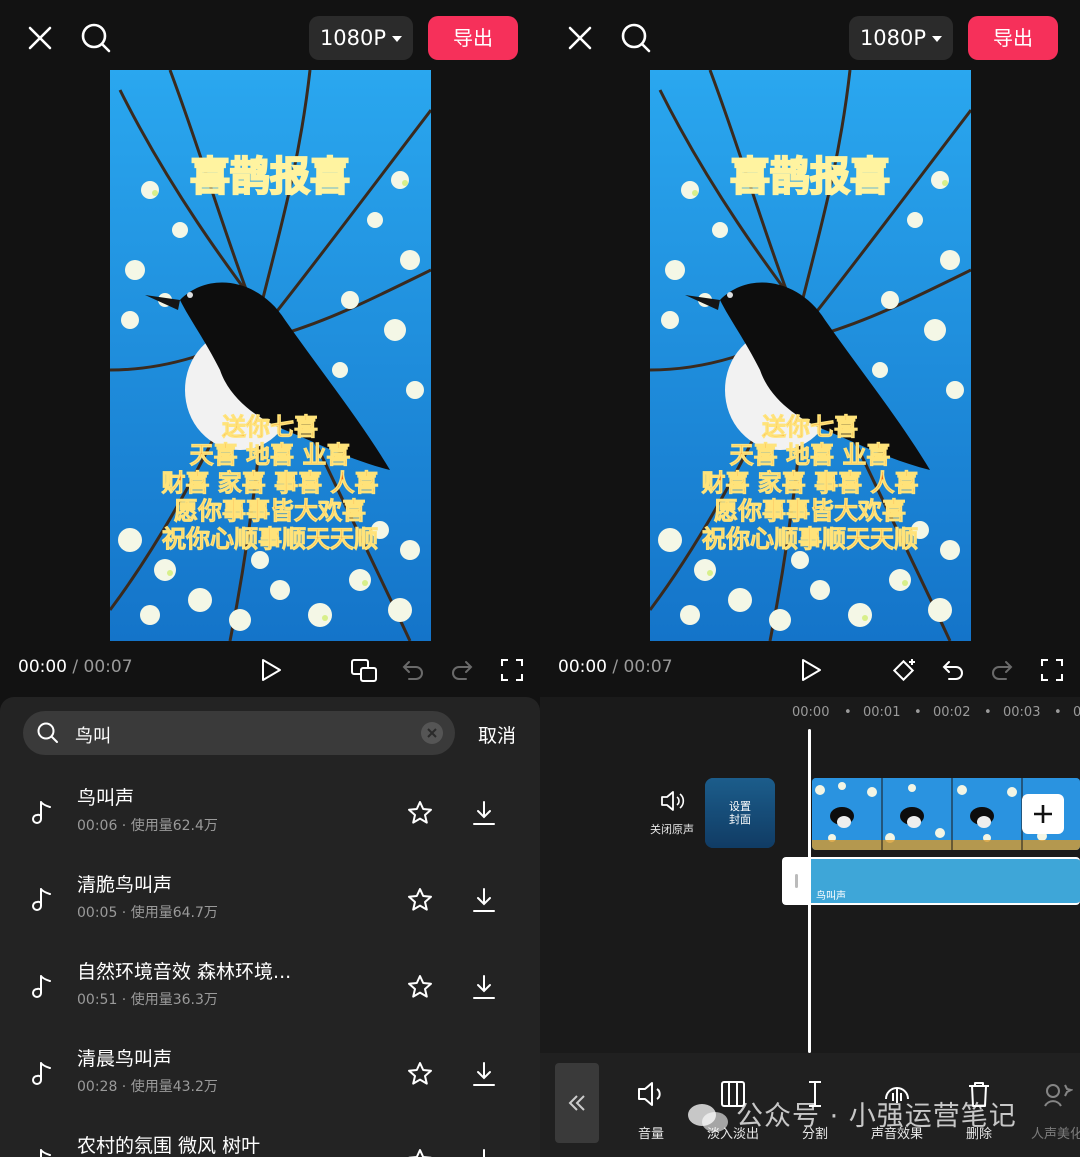  I want to click on mute-original-button: 关闭原声, so click(672, 814).